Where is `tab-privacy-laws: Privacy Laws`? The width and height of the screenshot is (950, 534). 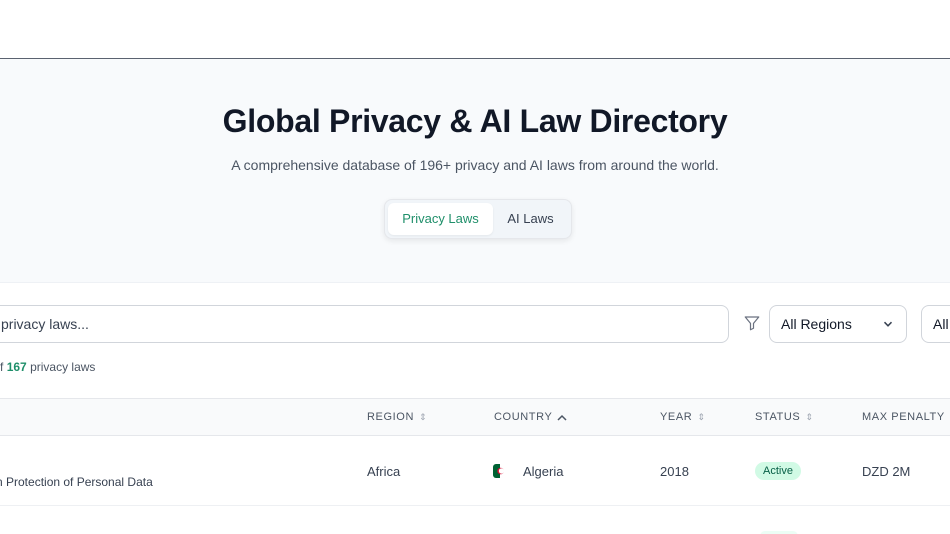
tab-privacy-laws: Privacy Laws is located at coordinates (440, 219).